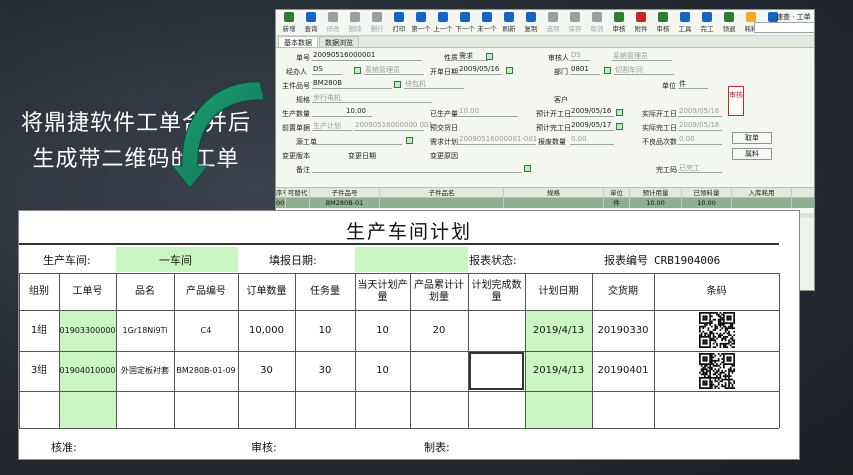  What do you see at coordinates (377, 22) in the screenshot?
I see `toolbar-button-4: 删行` at bounding box center [377, 22].